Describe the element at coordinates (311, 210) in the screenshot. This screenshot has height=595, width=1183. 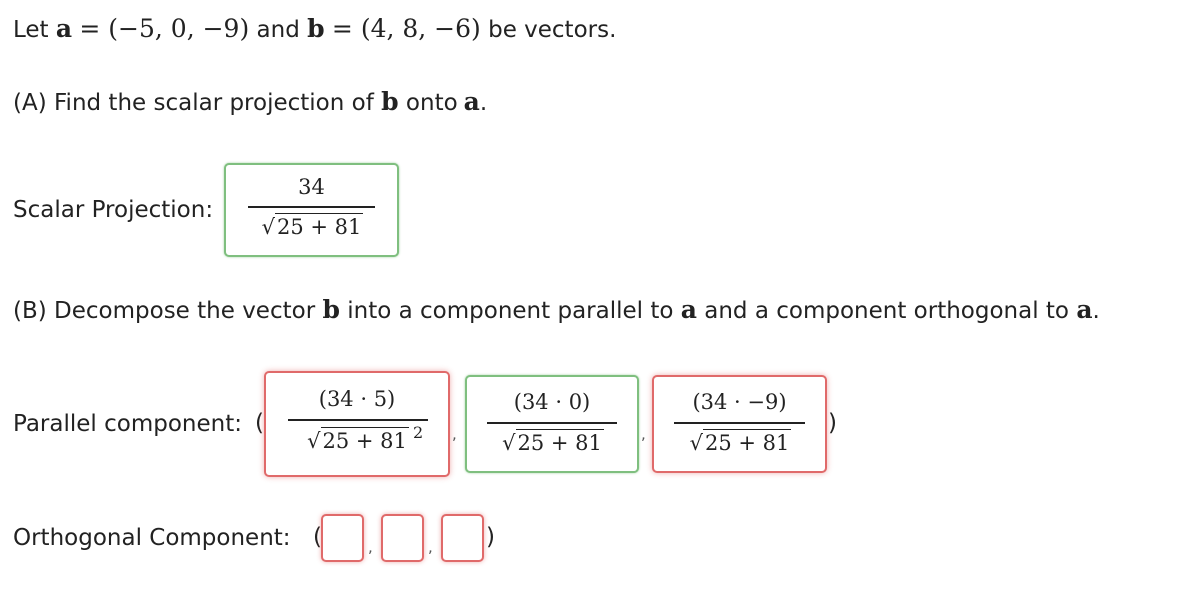
I see `scalar-projection-answer-box: 34 √25 + 81` at that location.